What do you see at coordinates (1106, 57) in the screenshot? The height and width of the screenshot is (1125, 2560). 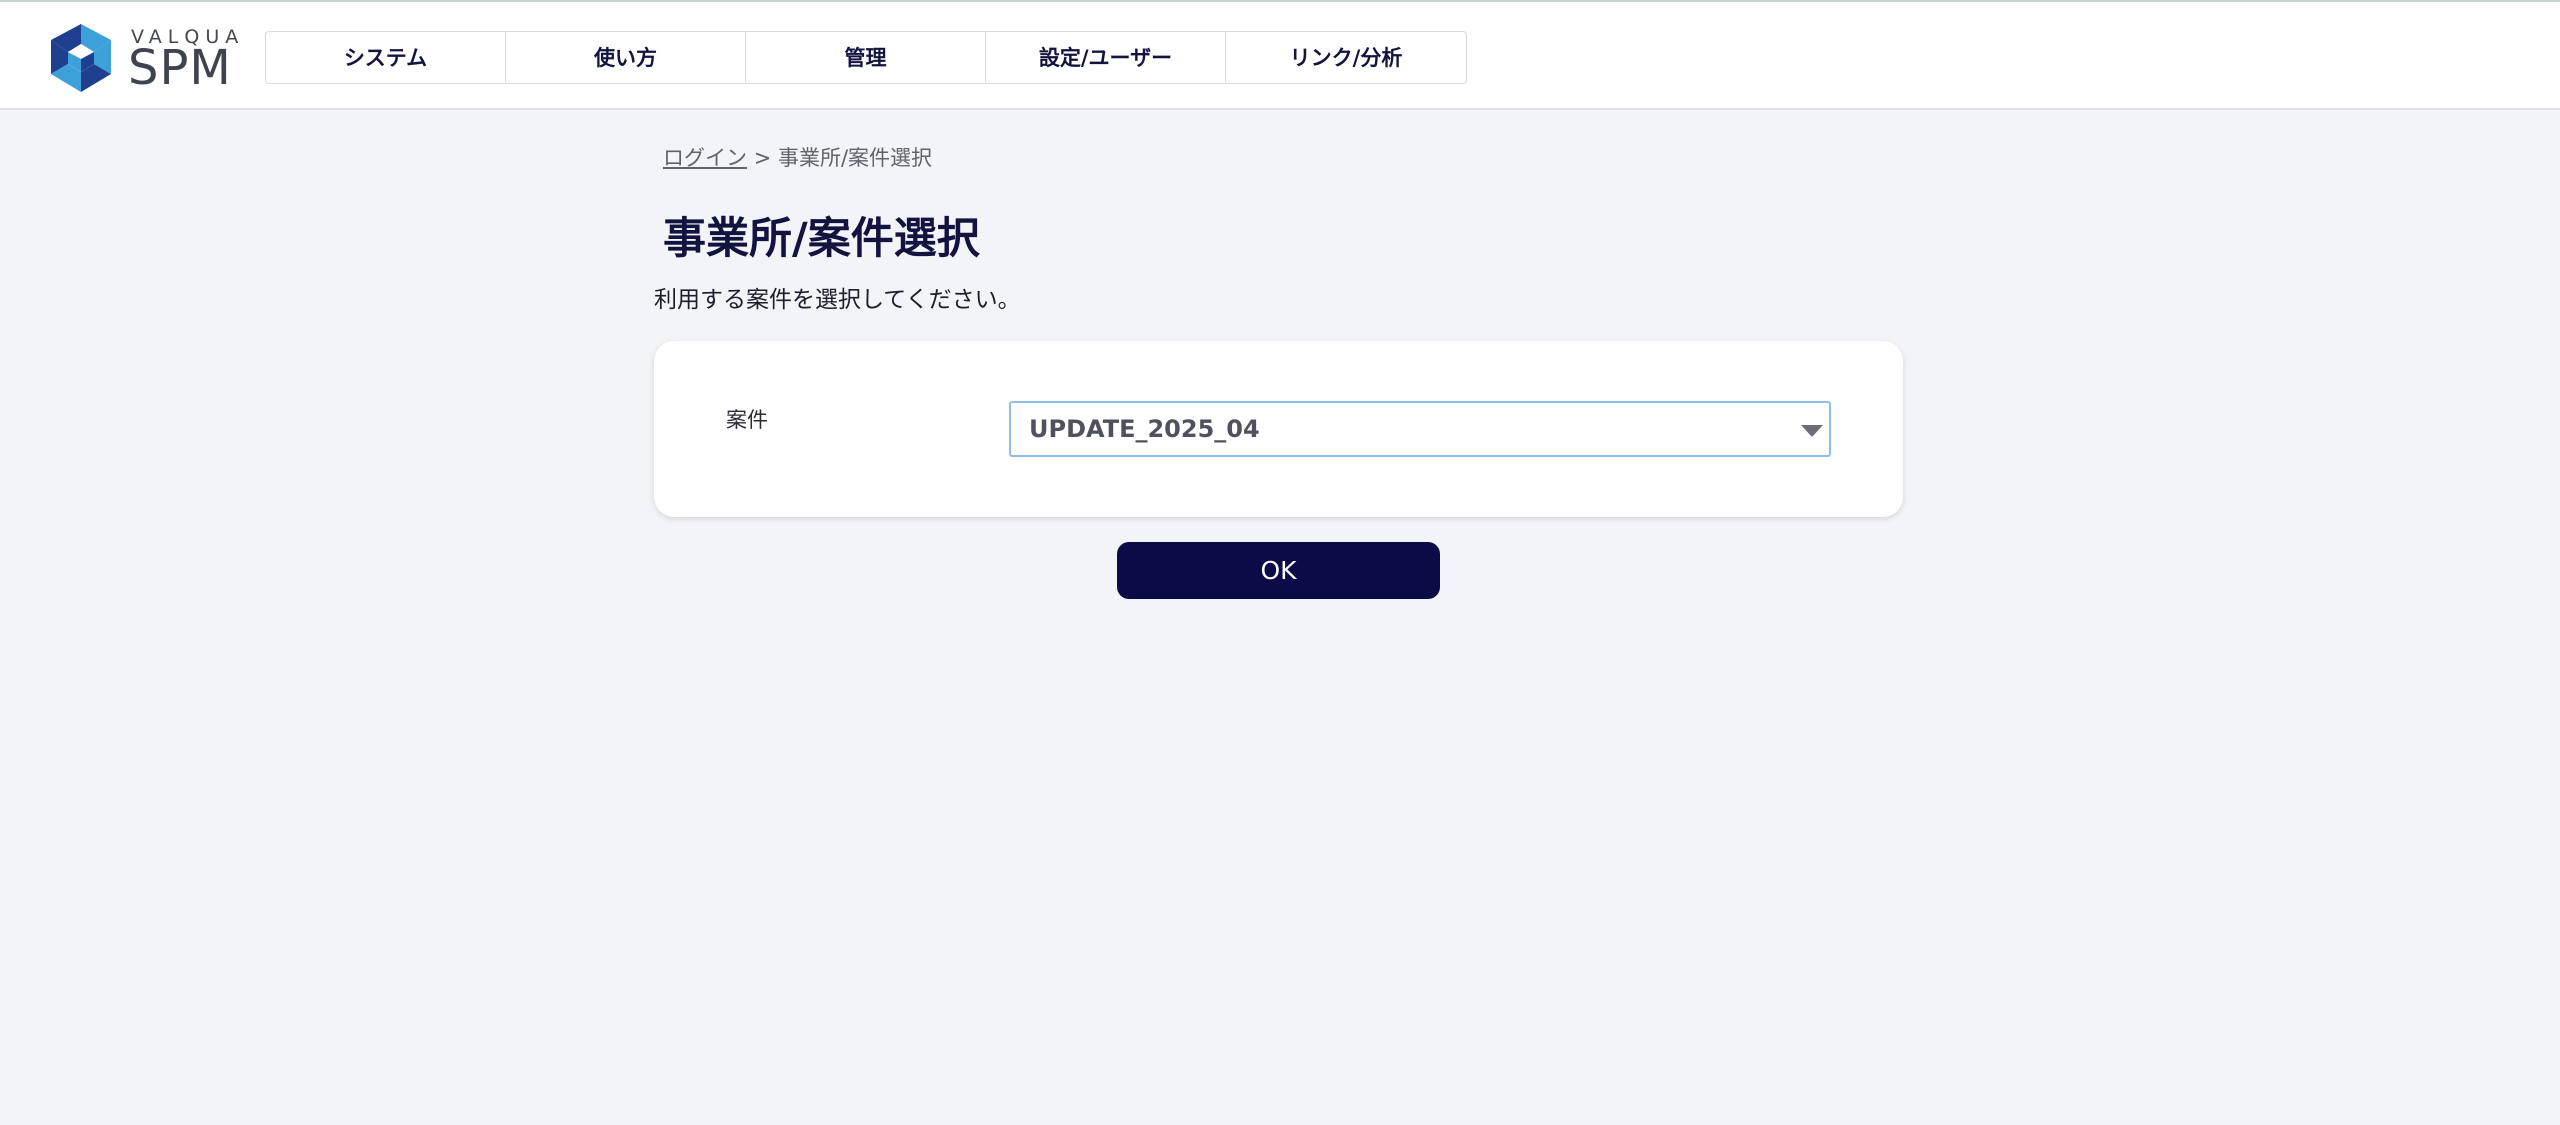 I see `nav-item-settings-users: 設定/ユーザー` at bounding box center [1106, 57].